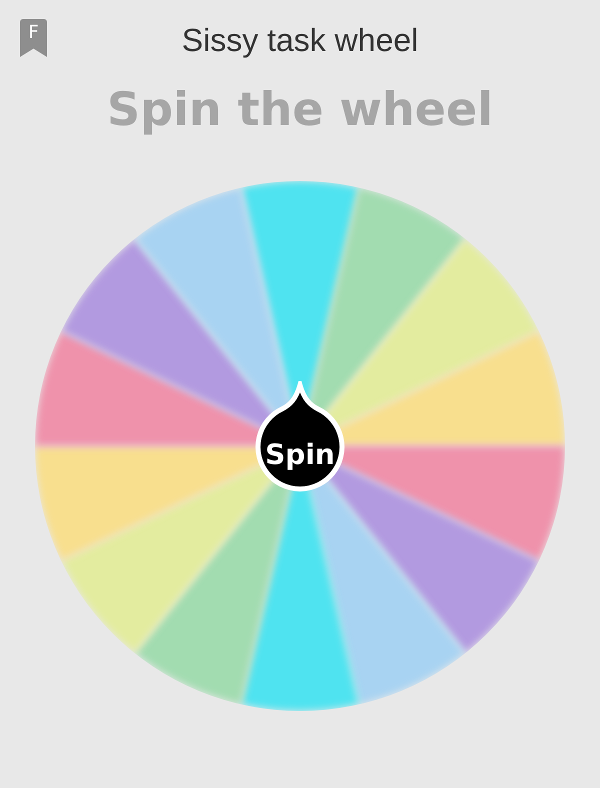  I want to click on spin-button: Spin, so click(300, 437).